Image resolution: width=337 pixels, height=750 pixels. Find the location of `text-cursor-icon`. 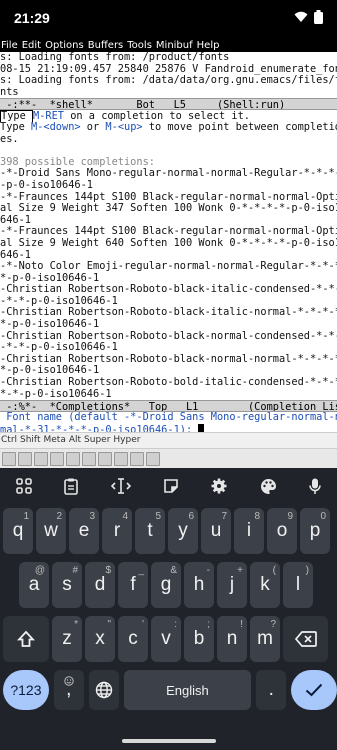

text-cursor-icon is located at coordinates (120, 486).